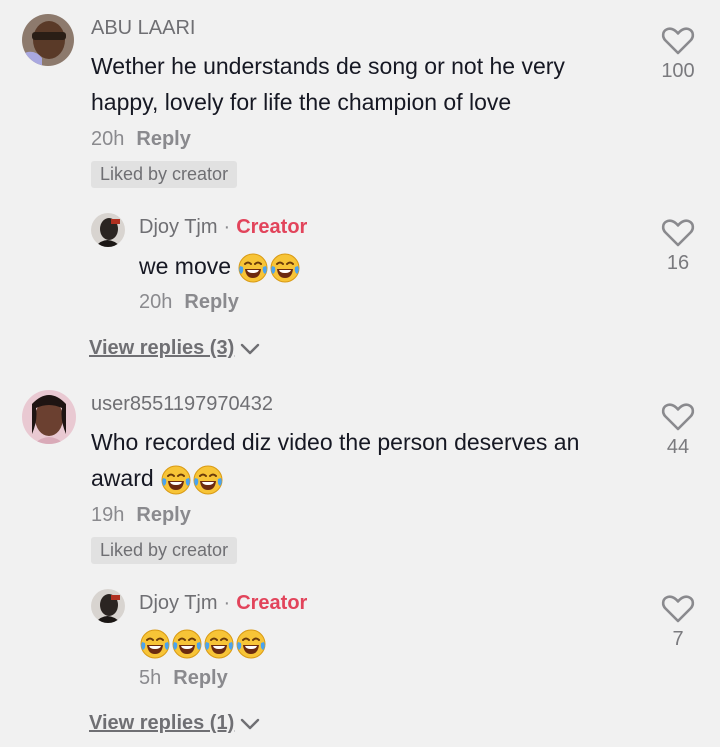 The image size is (720, 747). I want to click on like-count: 100, so click(678, 71).